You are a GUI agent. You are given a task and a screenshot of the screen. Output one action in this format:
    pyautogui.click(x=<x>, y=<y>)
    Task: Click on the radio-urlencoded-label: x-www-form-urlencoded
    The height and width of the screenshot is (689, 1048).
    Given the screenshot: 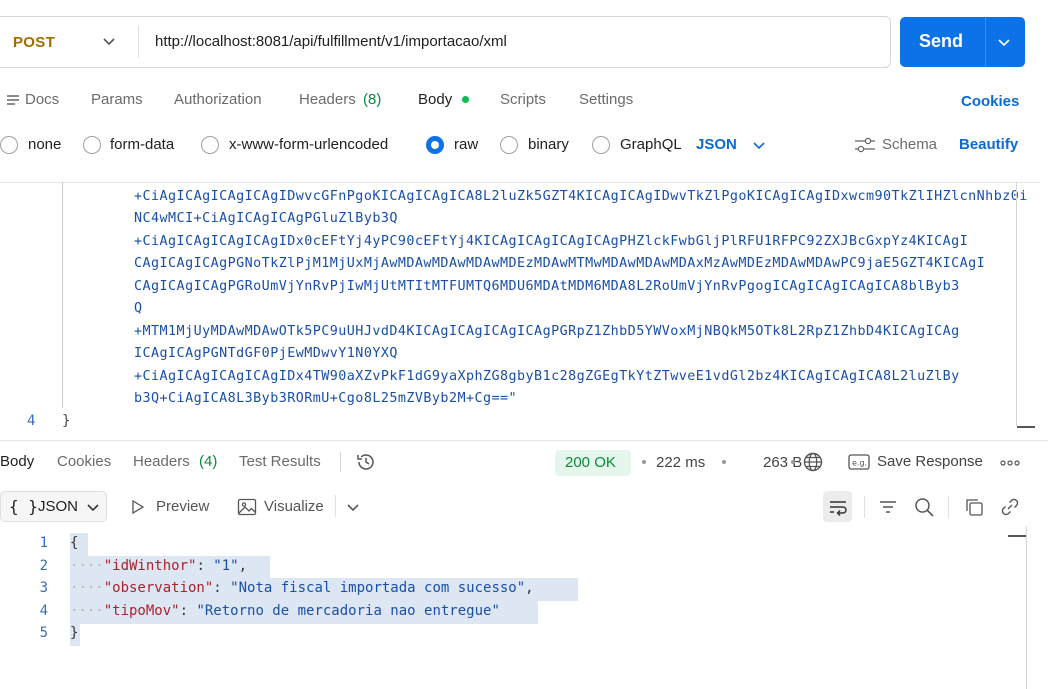 What is the action you would take?
    pyautogui.click(x=308, y=144)
    